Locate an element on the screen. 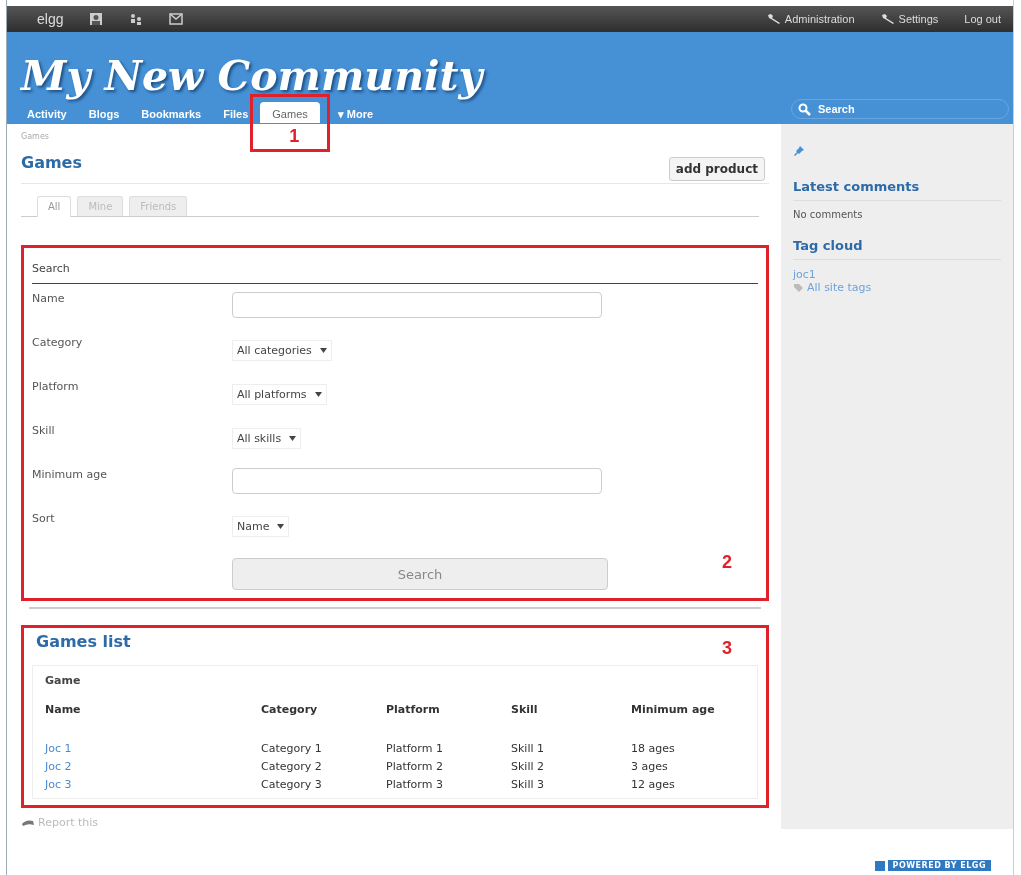  tag-link: joc1 is located at coordinates (897, 274).